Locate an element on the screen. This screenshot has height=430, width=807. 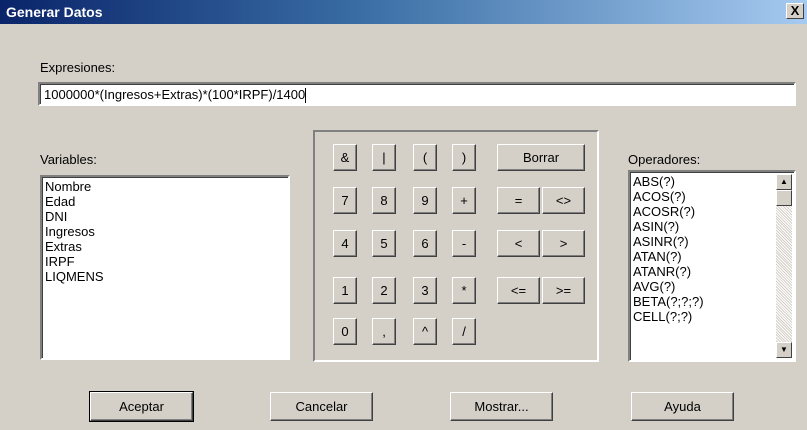
list-item: BETA(?;?;?) is located at coordinates (703, 301).